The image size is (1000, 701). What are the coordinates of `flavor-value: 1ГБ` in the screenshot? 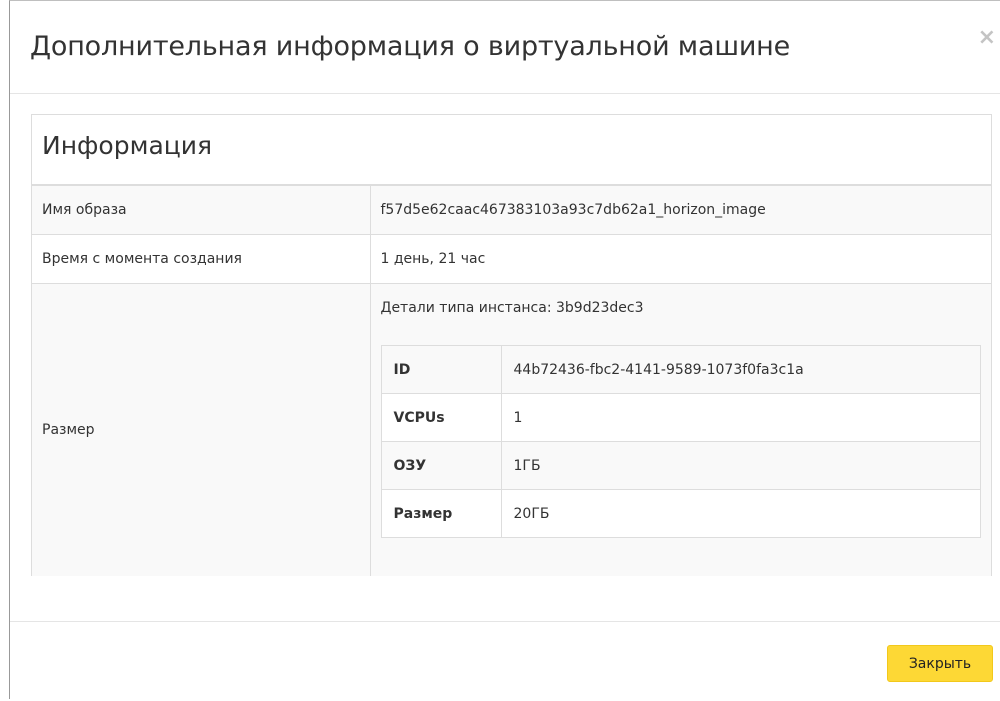 It's located at (740, 465).